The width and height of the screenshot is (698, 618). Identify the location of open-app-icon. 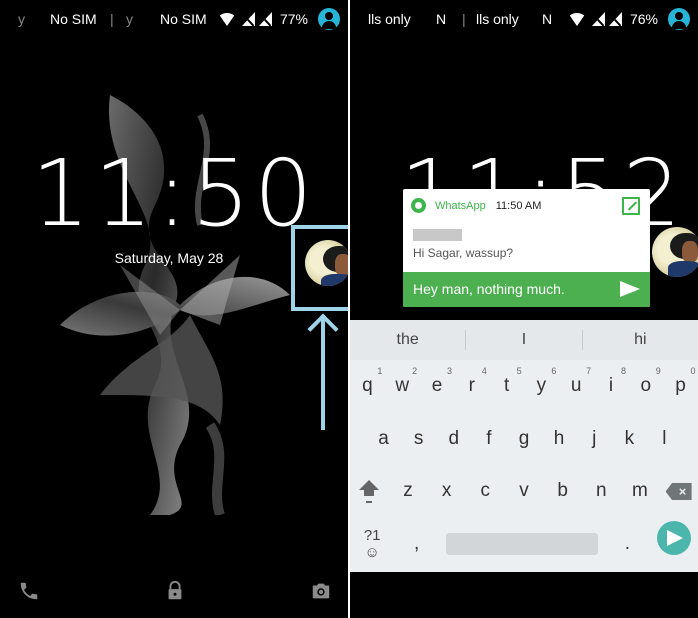
(631, 206).